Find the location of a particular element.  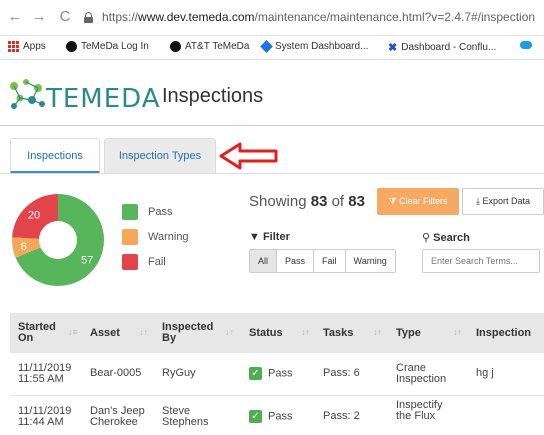

asset-cell: Dan's Jeep Cherokee is located at coordinates (117, 417).